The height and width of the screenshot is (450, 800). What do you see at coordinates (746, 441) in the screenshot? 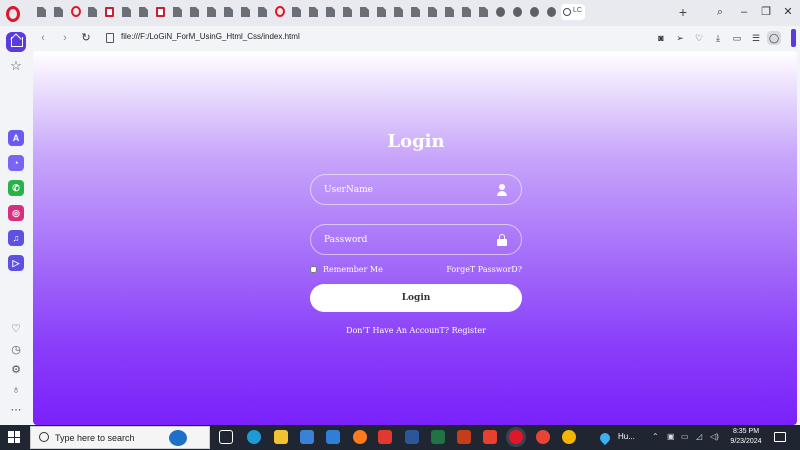
I see `clock-date: 9/23/2024` at bounding box center [746, 441].